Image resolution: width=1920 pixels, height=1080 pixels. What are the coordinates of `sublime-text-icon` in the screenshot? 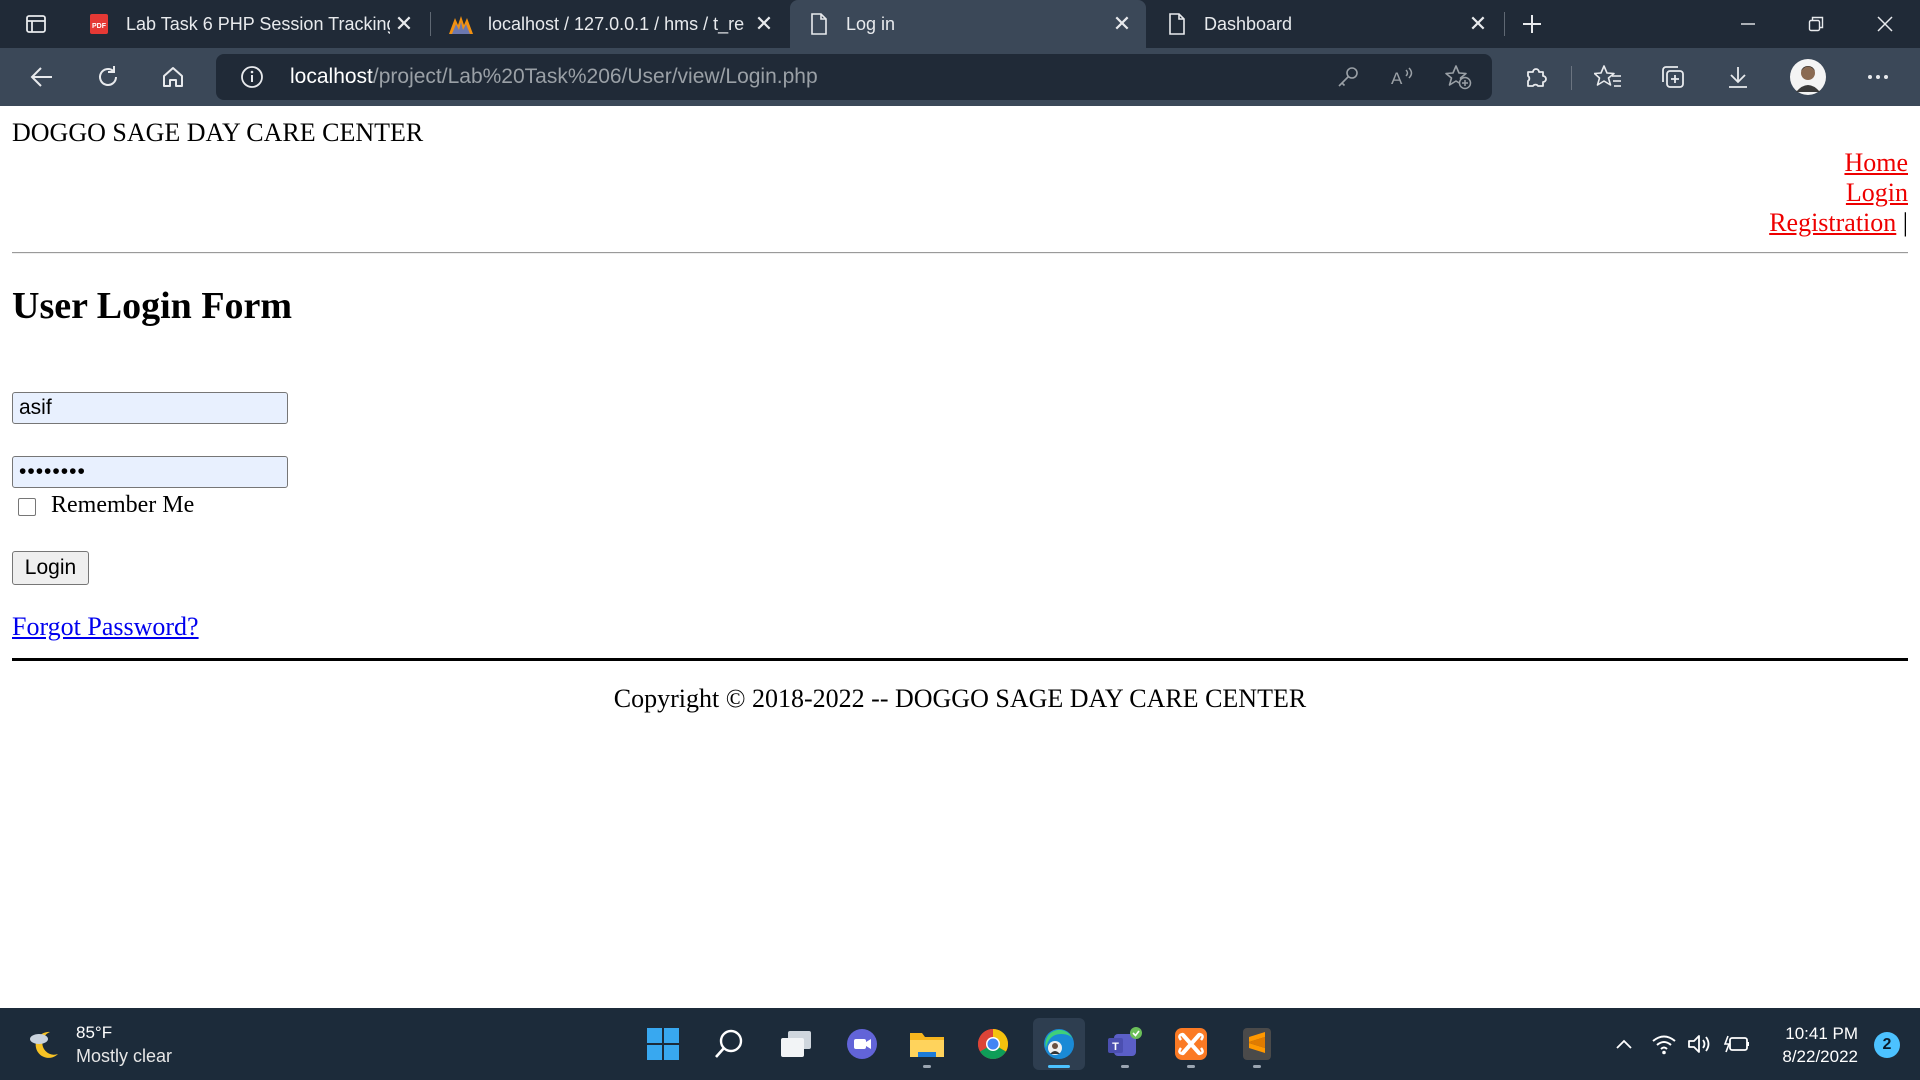 It's located at (1257, 1044).